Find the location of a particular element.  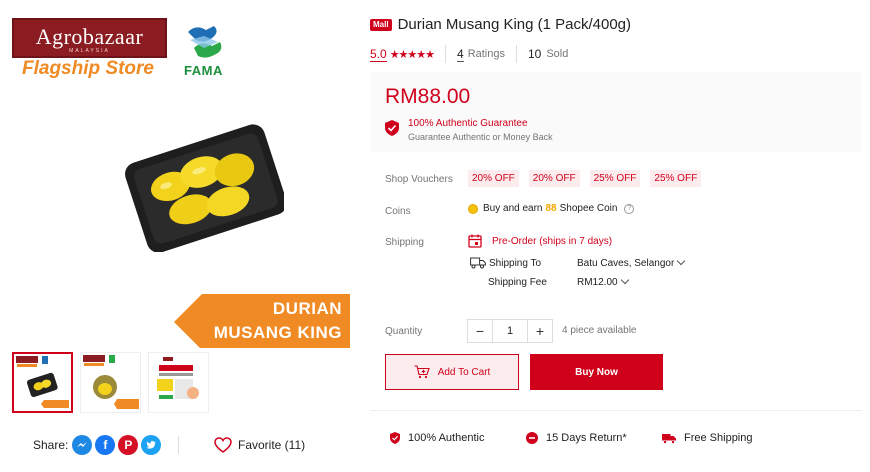

rating-separator is located at coordinates (445, 54).